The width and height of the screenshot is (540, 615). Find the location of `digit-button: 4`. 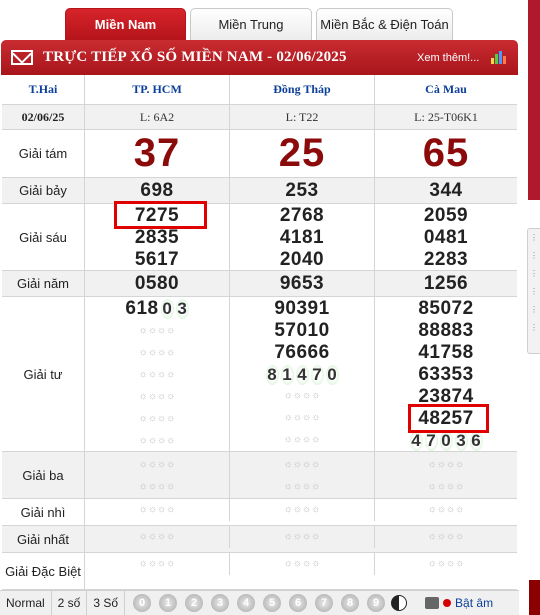

digit-button: 4 is located at coordinates (246, 603).